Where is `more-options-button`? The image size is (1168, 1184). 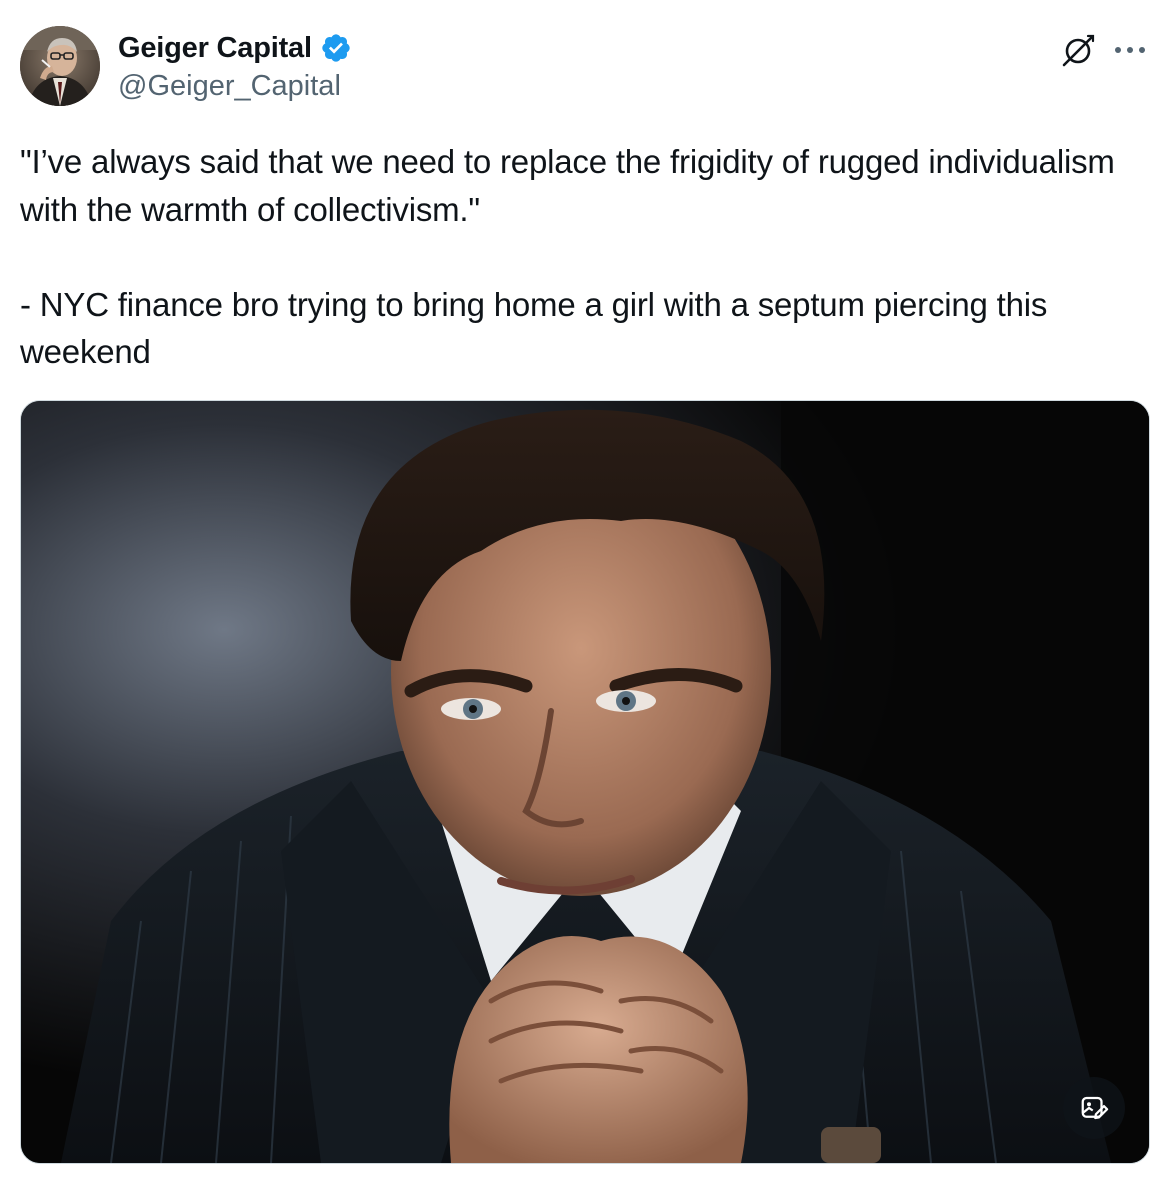 more-options-button is located at coordinates (1130, 50).